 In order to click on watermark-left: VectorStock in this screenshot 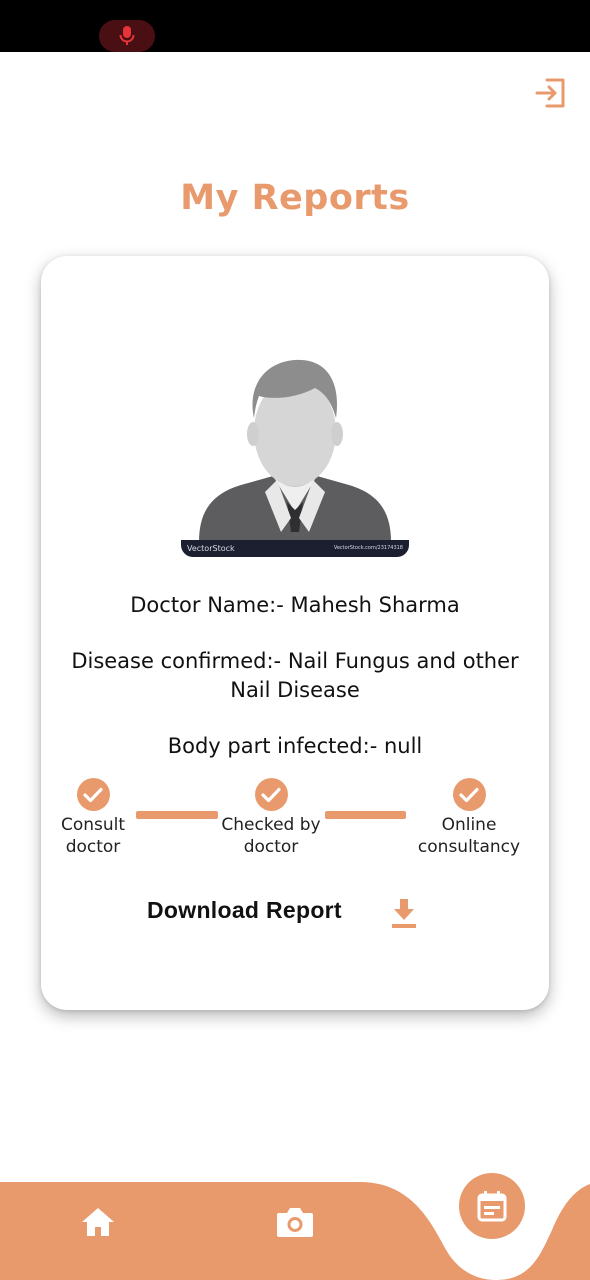, I will do `click(211, 548)`.